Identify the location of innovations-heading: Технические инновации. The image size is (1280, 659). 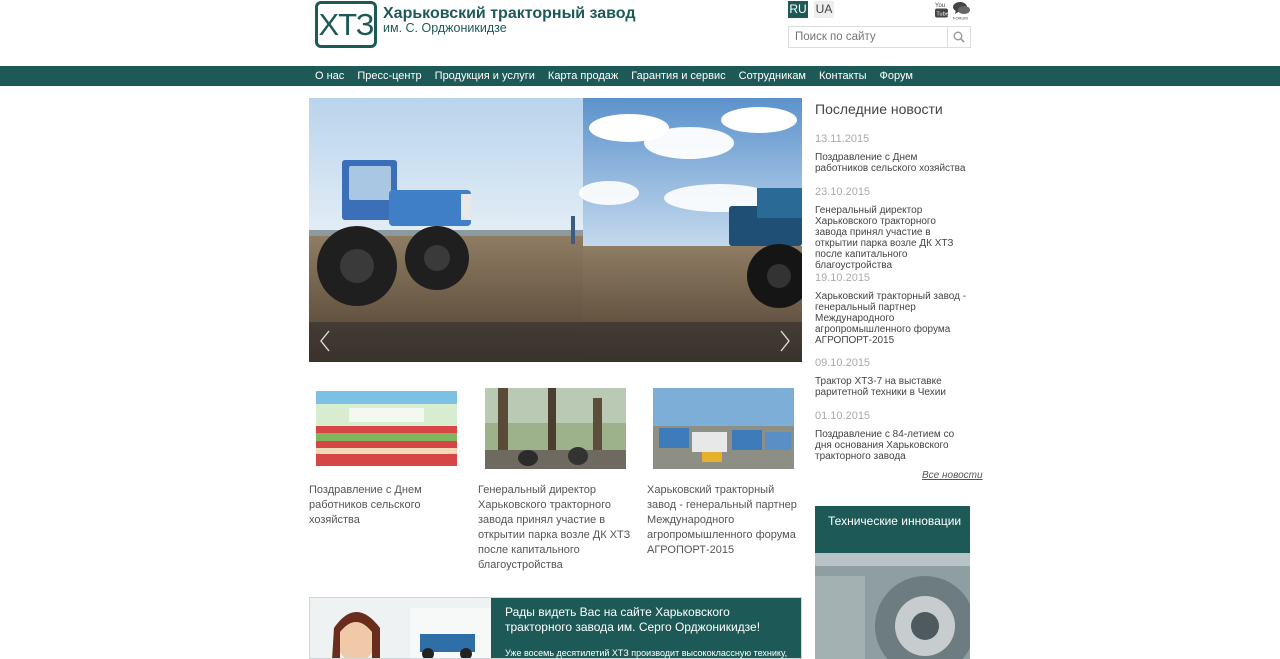
(892, 529).